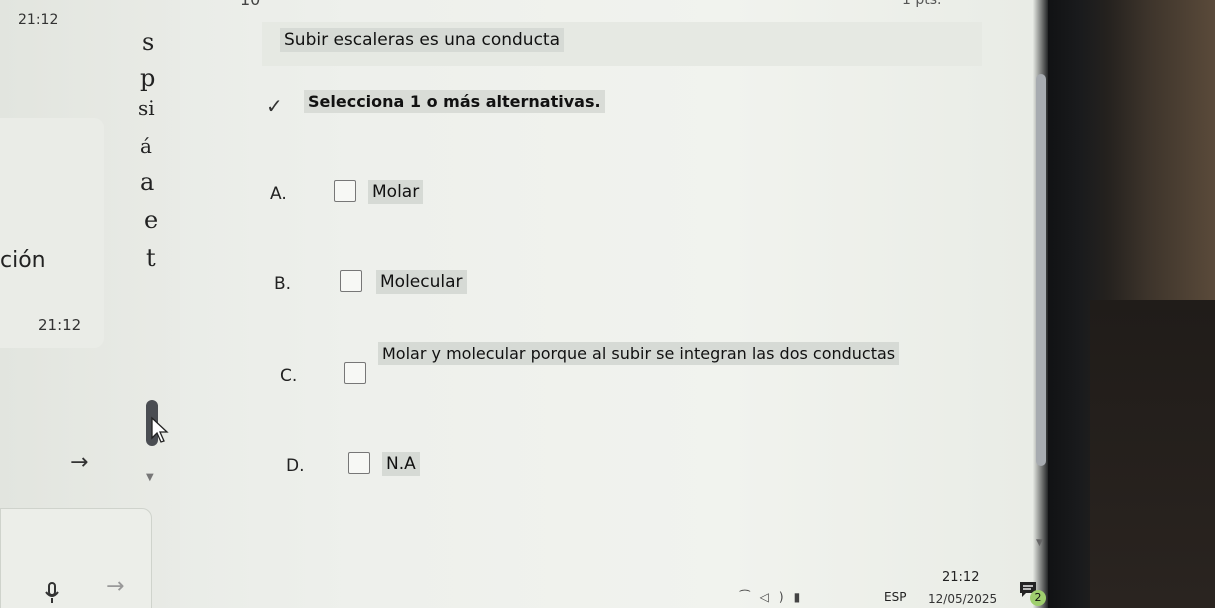 This screenshot has width=1215, height=608. Describe the element at coordinates (76, 558) in the screenshot. I see `chat-input-box` at that location.